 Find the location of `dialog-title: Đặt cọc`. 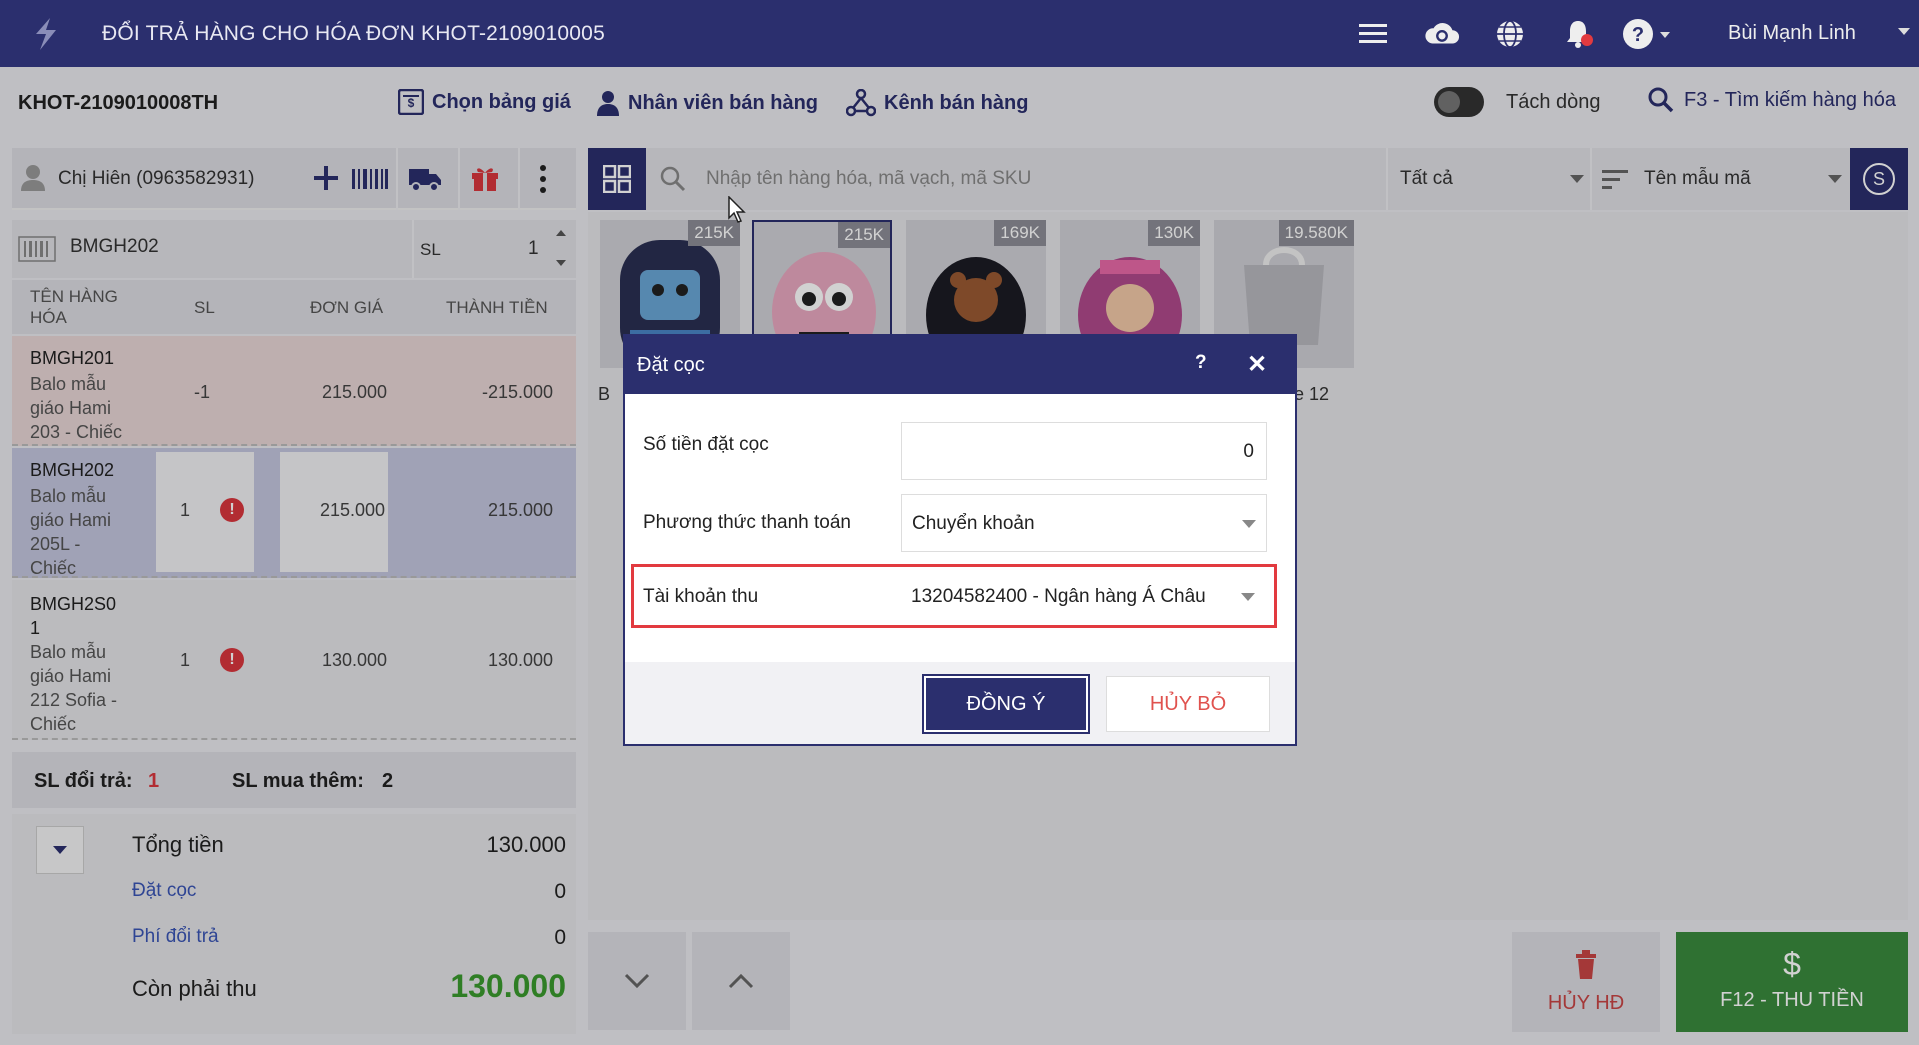

dialog-title: Đặt cọc is located at coordinates (671, 365).